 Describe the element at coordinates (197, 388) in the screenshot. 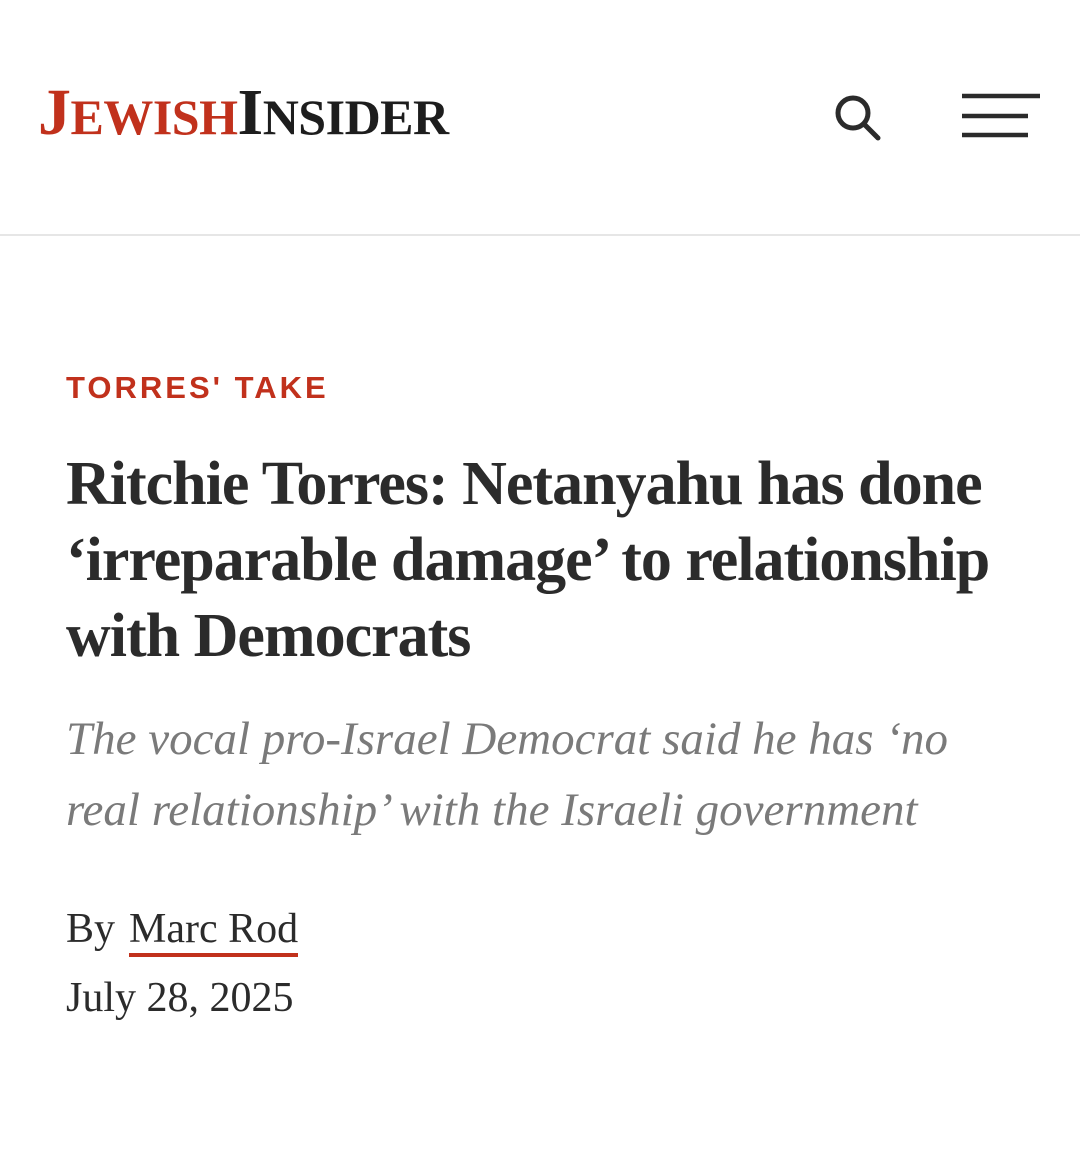

I see `article-kicker-link: TORRES' TAKE` at that location.